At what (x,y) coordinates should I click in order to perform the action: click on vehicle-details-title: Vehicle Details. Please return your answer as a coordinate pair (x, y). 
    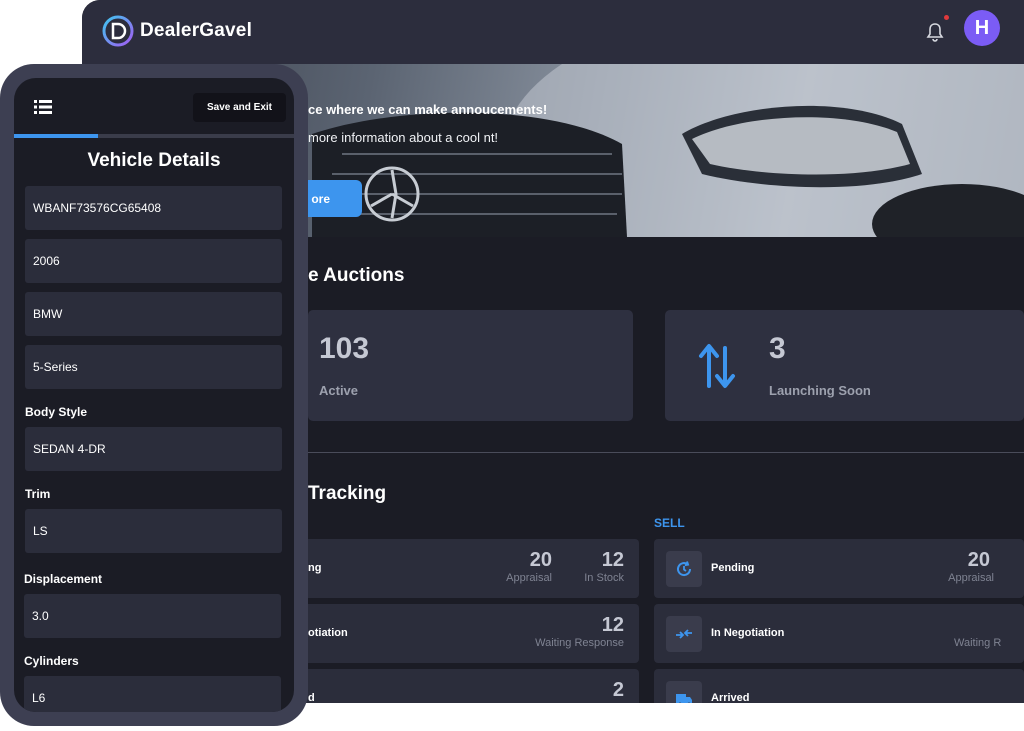
    Looking at the image, I should click on (154, 160).